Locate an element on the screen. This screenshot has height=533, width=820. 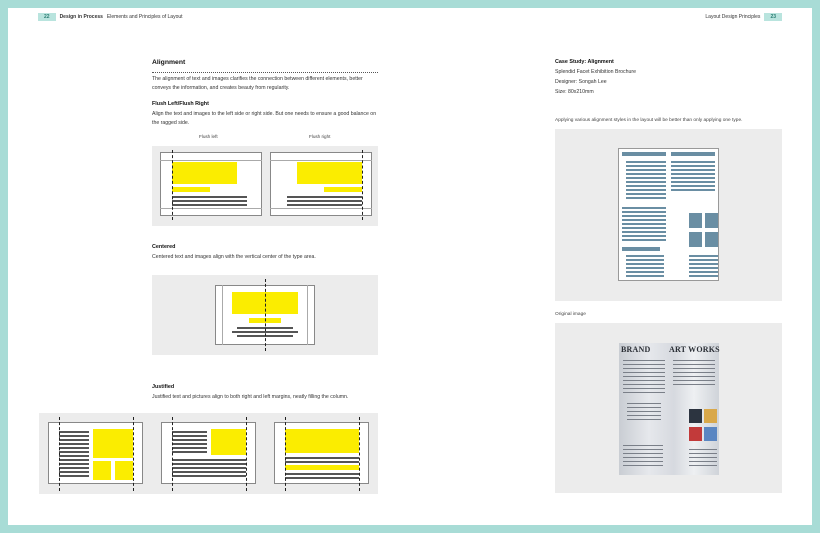
case-study-title: Case Study: Alignment is located at coordinates (584, 62).